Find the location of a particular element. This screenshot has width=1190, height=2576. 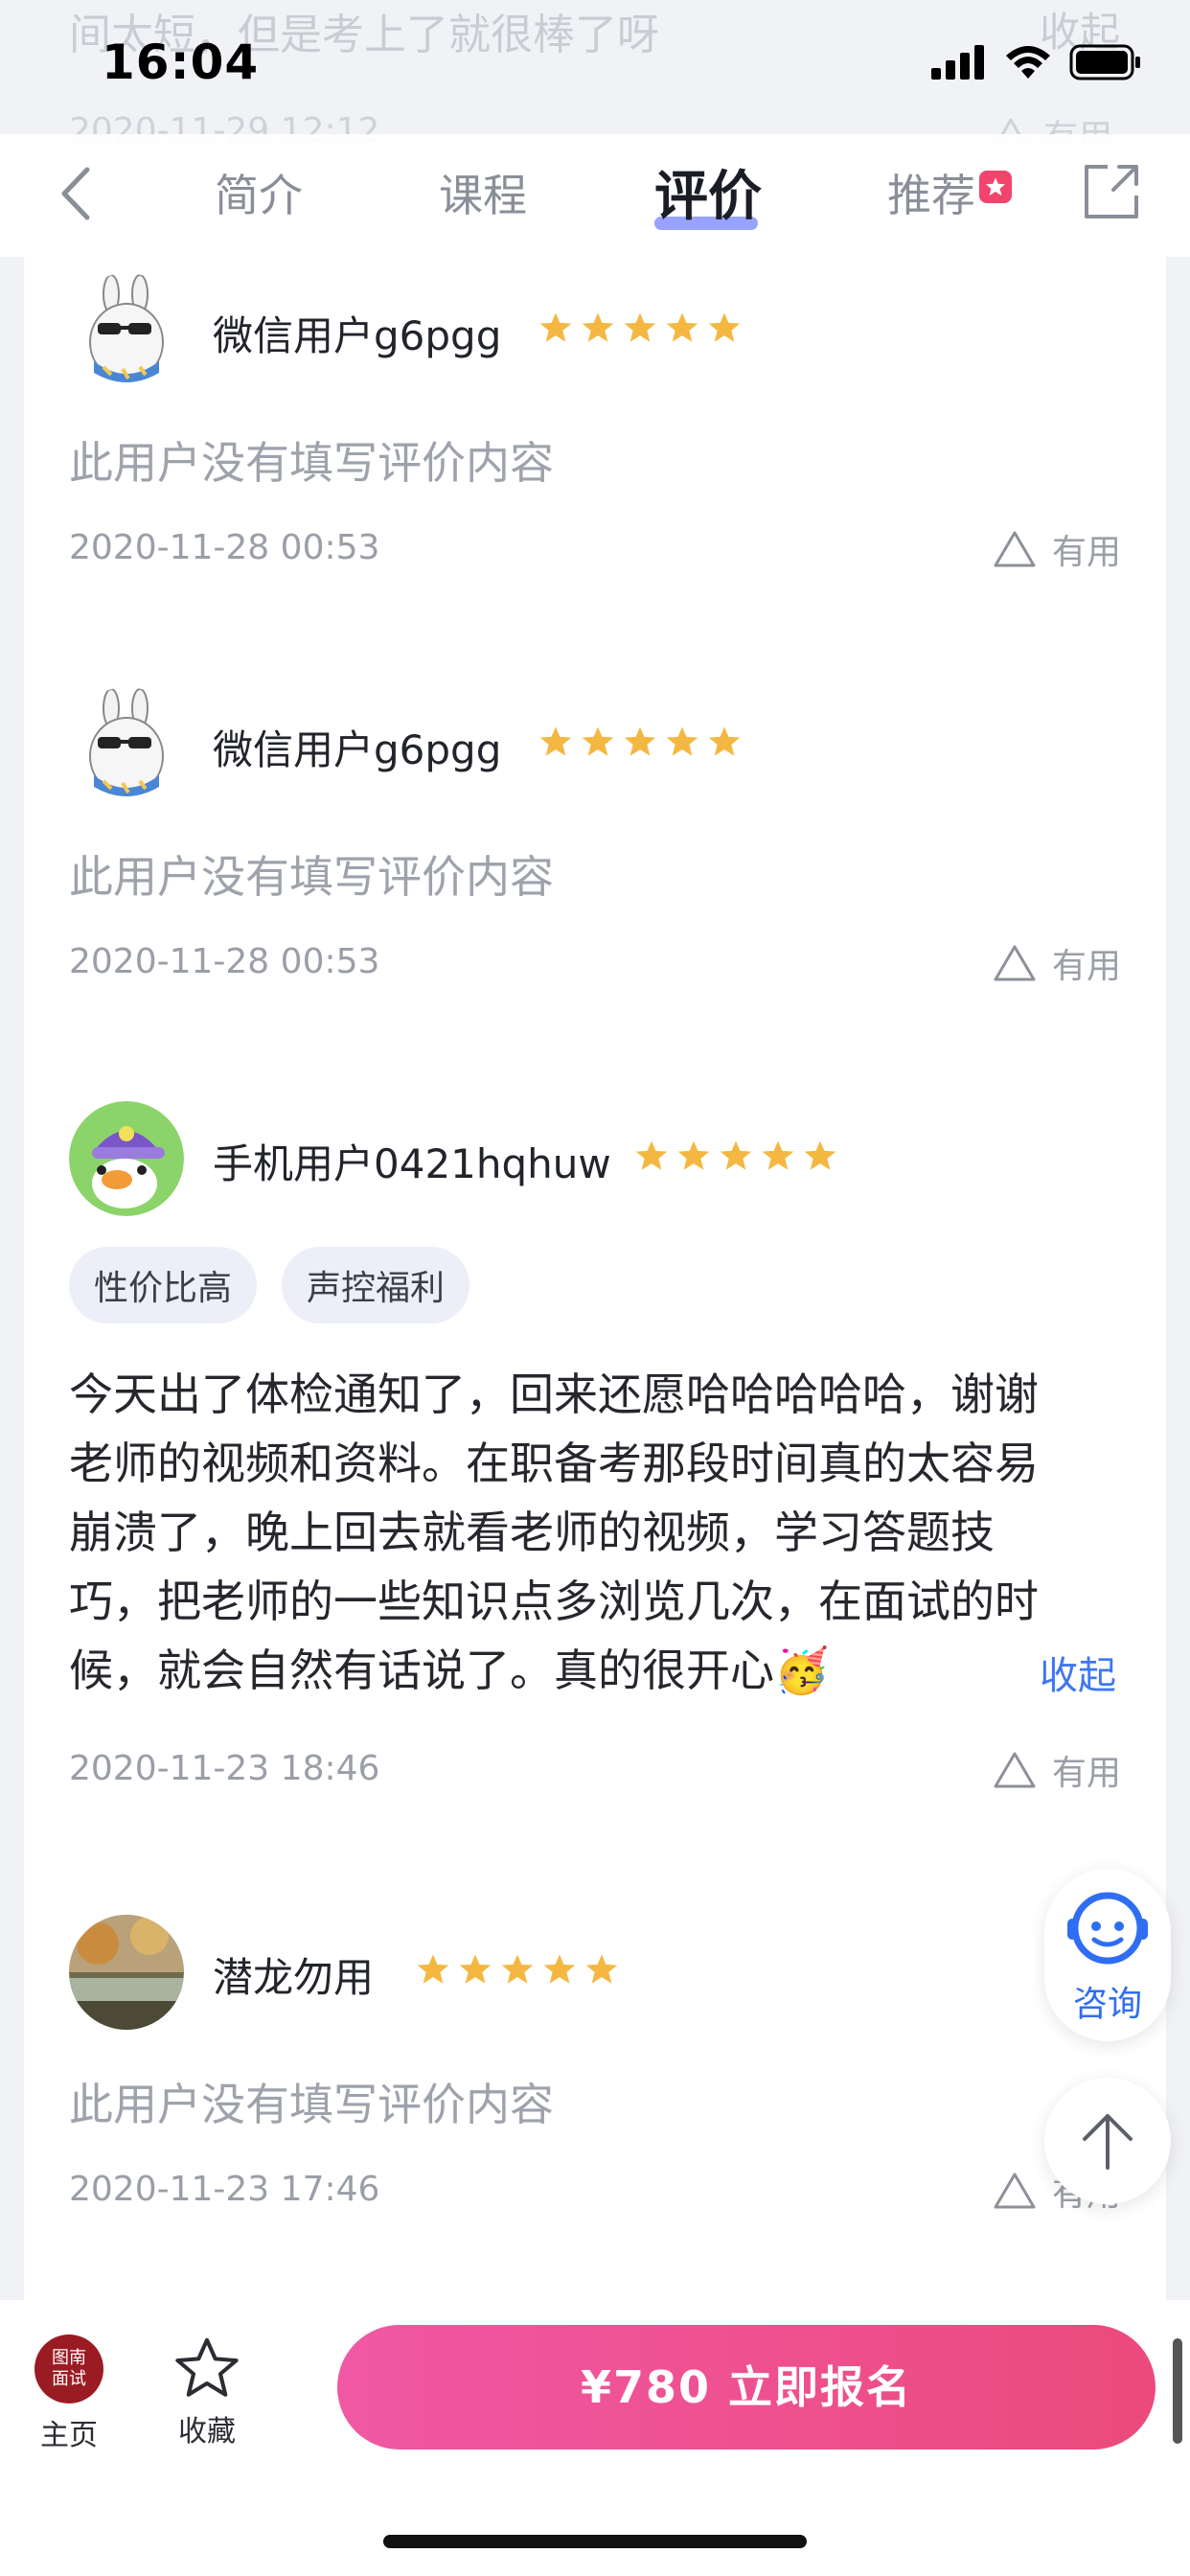

review-item: 潜龙勿用 此用户没有填写评价内容 2020-11-23 17:46 有用 is located at coordinates (596, 2073).